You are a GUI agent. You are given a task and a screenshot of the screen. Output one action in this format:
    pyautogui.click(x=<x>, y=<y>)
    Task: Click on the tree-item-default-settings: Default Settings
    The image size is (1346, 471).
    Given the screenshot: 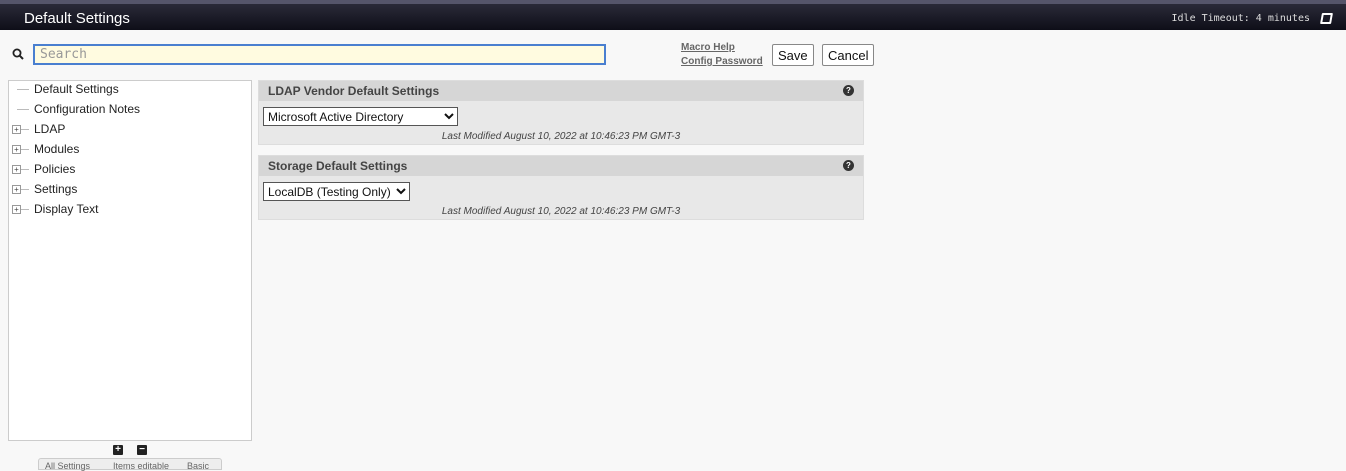 What is the action you would take?
    pyautogui.click(x=129, y=91)
    